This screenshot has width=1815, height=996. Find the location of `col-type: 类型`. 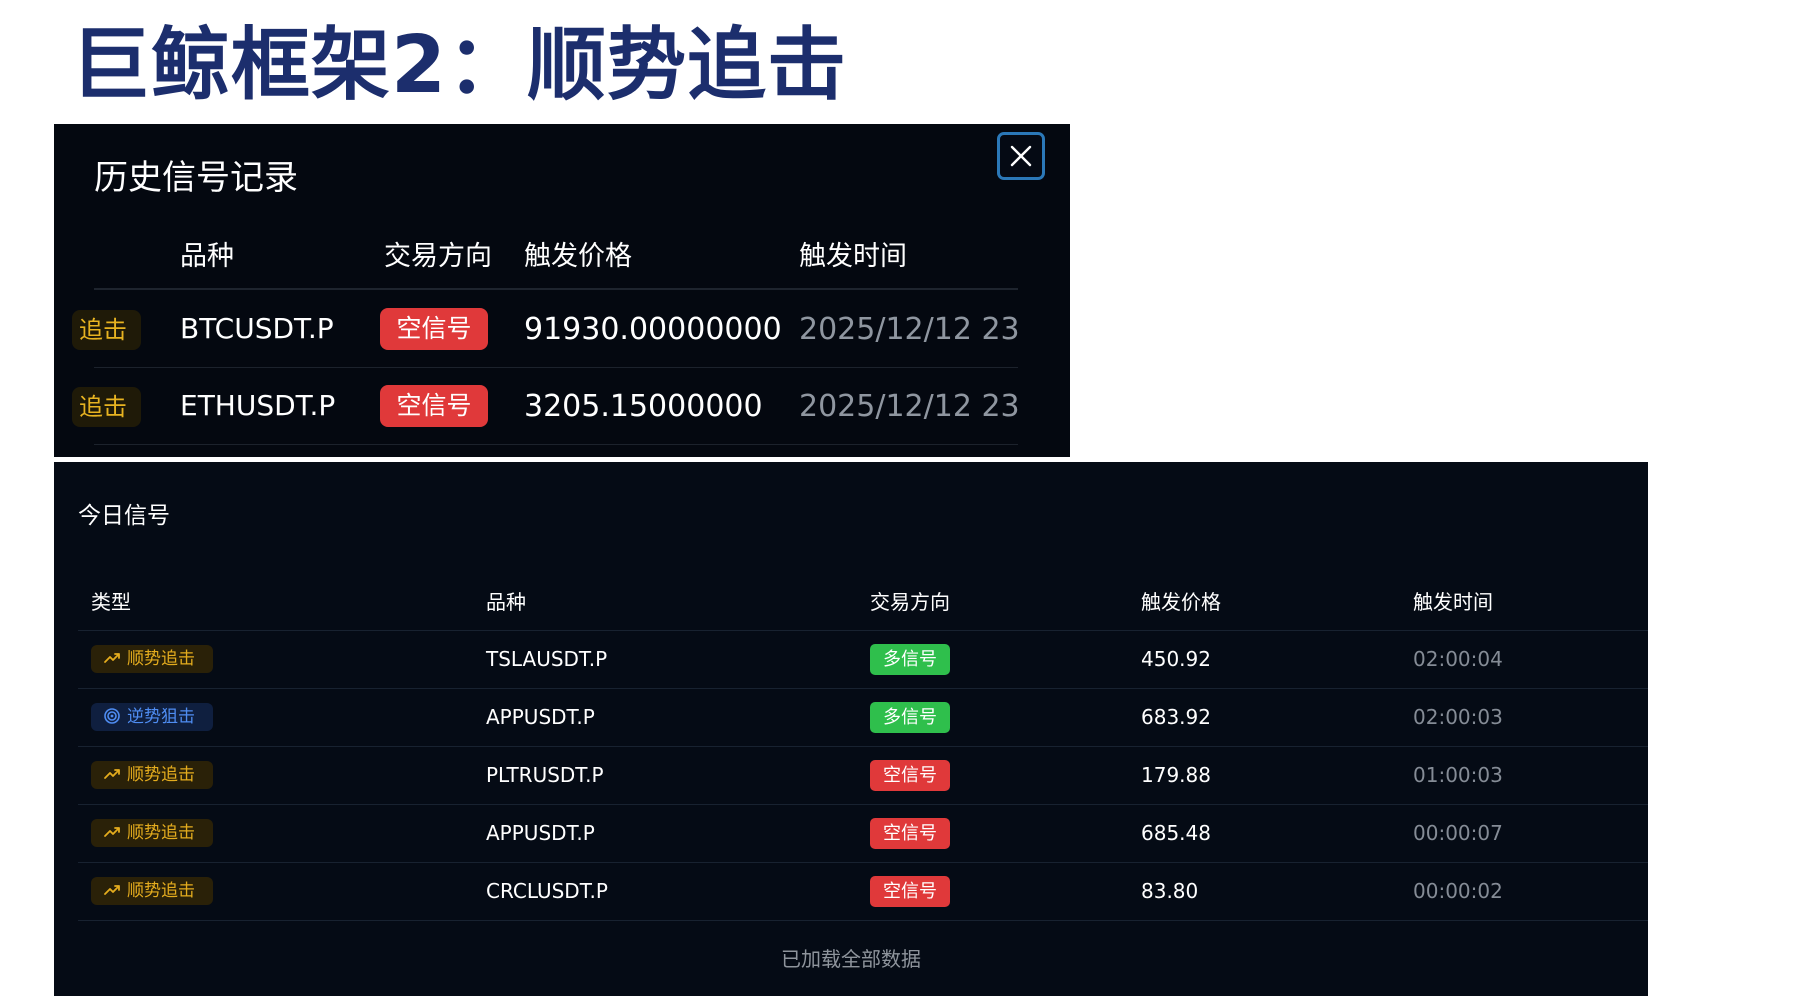

col-type: 类型 is located at coordinates (111, 602).